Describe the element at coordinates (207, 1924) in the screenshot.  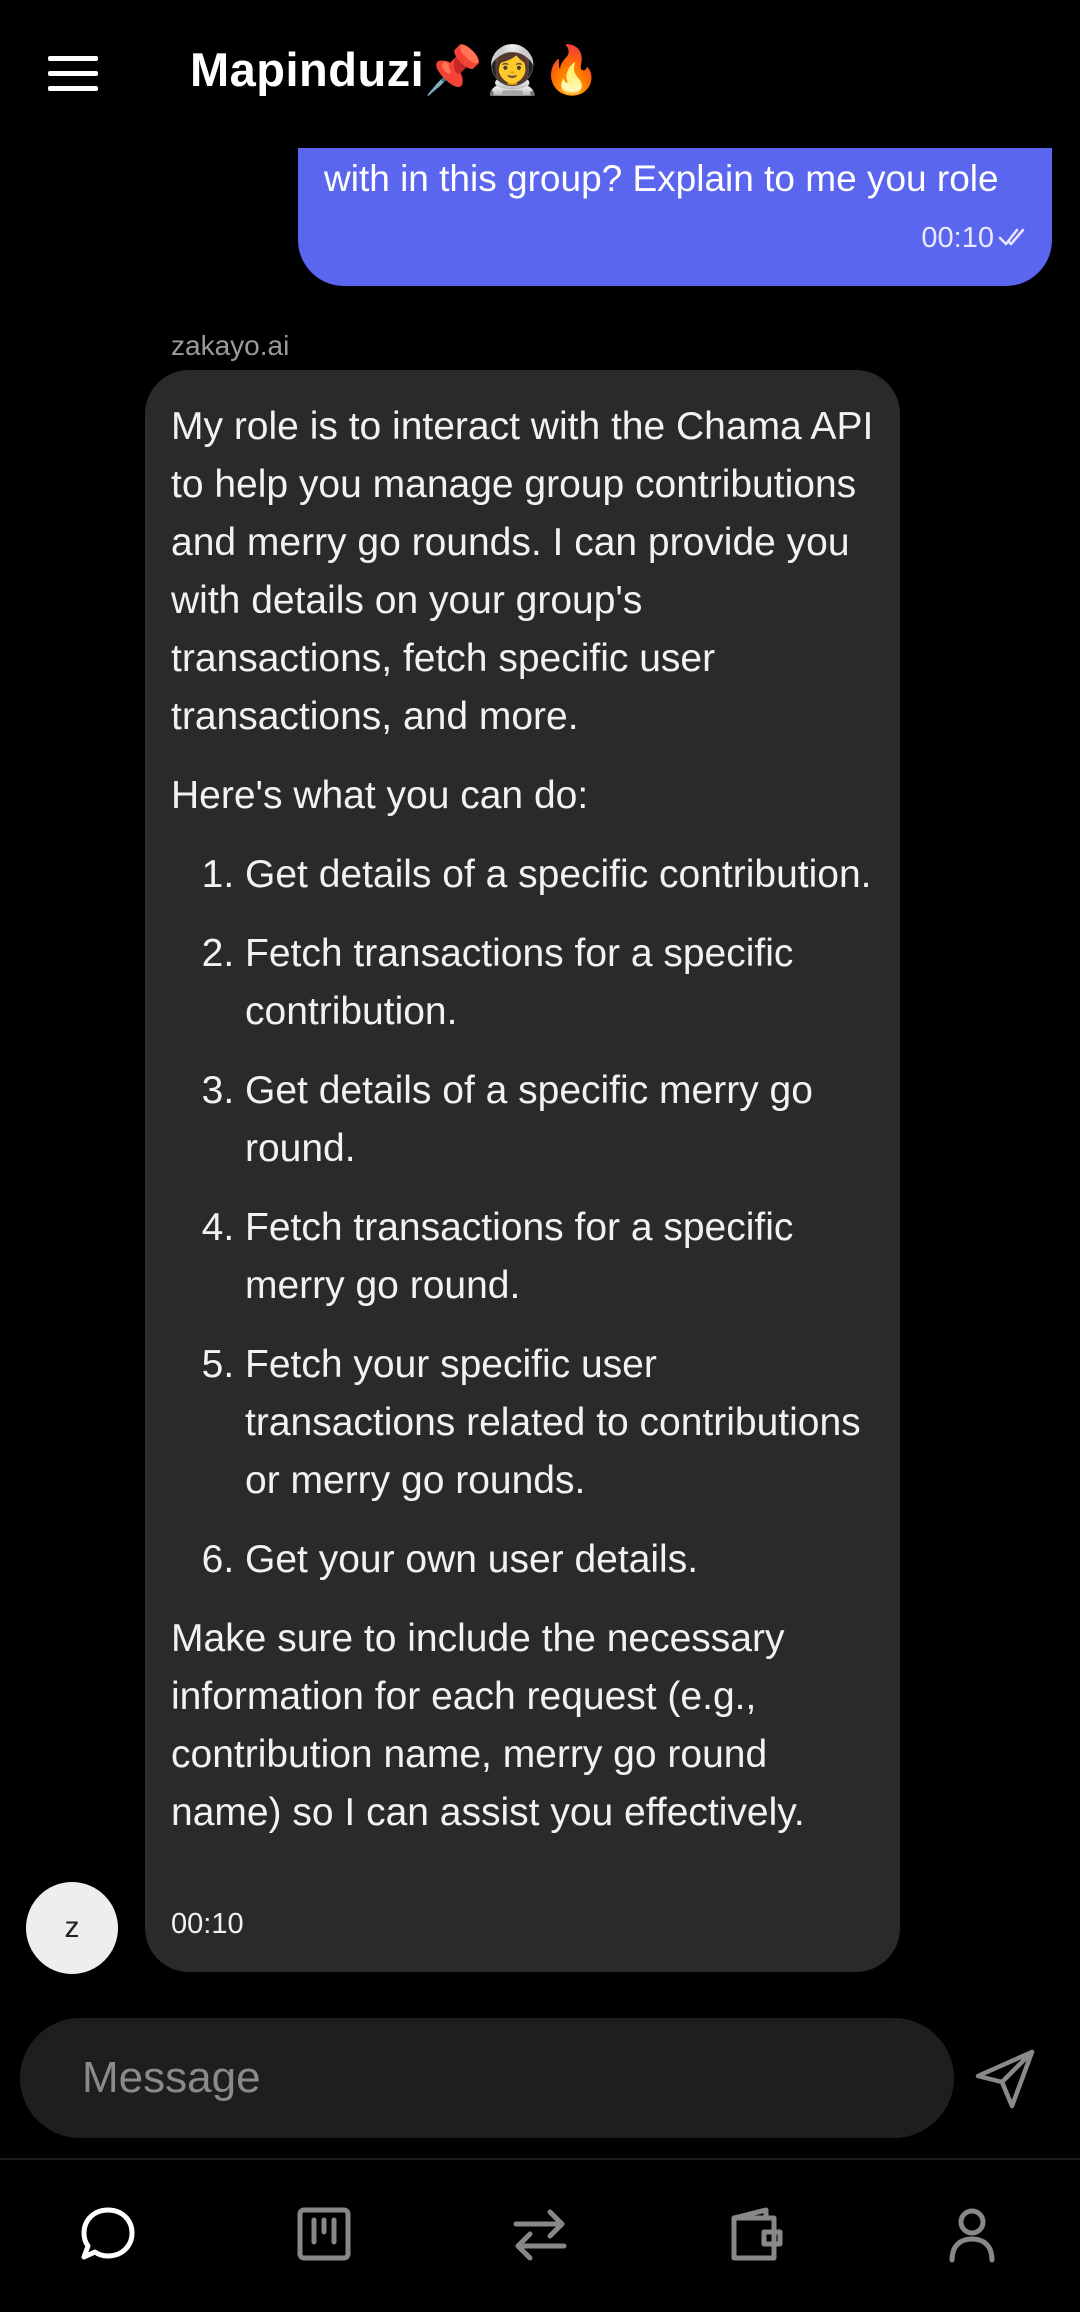
I see `incoming-message-time: 00:10` at that location.